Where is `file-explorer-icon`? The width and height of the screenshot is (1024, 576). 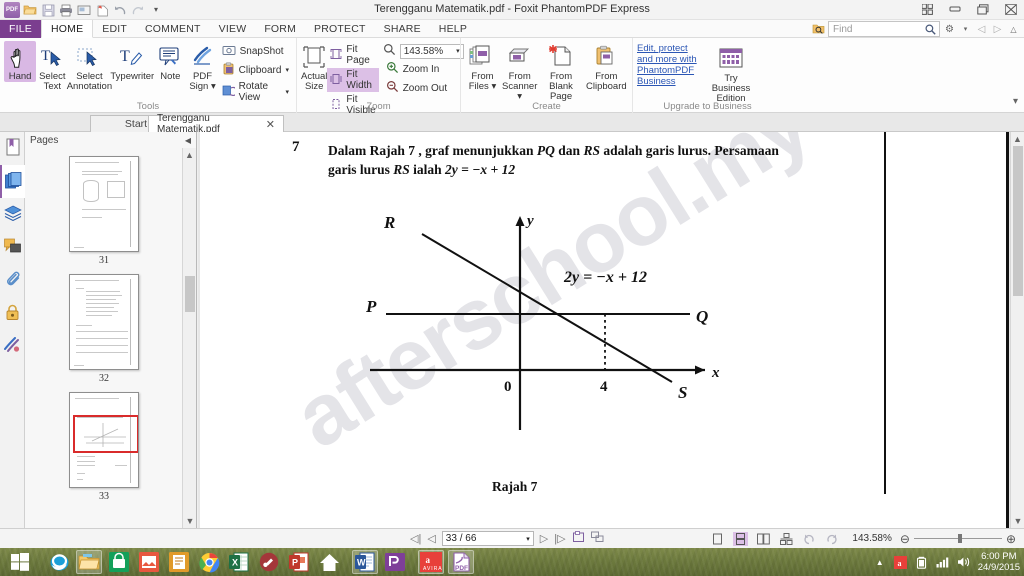
file-explorer-icon is located at coordinates (89, 562).